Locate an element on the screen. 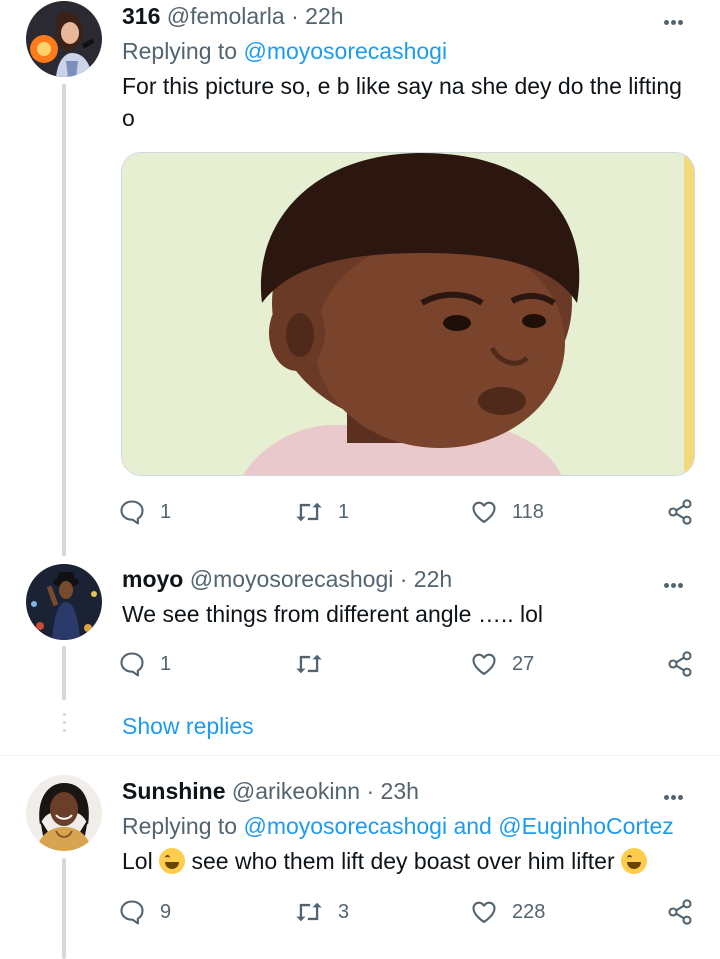 Image resolution: width=720 pixels, height=959 pixels. retweet-button: 3 is located at coordinates (321, 912).